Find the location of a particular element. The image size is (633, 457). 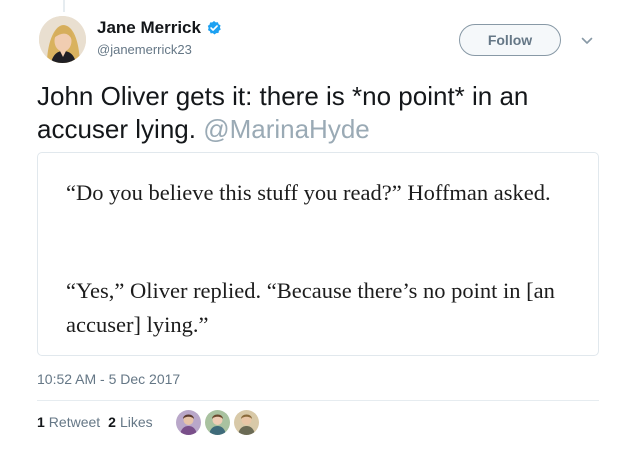

engagement-stats: 1 Retweet 2 Likes is located at coordinates (99, 422).